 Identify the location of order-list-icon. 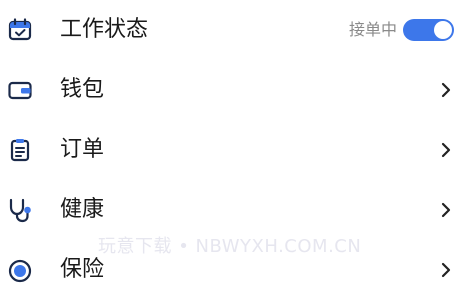
(20, 150).